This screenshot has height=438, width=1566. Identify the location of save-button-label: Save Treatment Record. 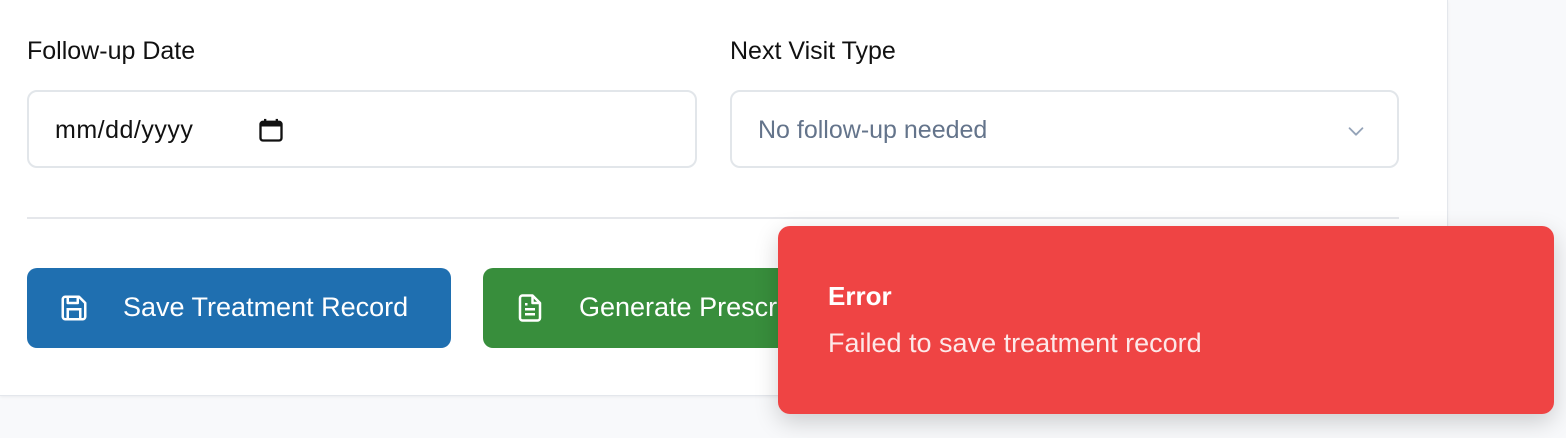
(266, 307).